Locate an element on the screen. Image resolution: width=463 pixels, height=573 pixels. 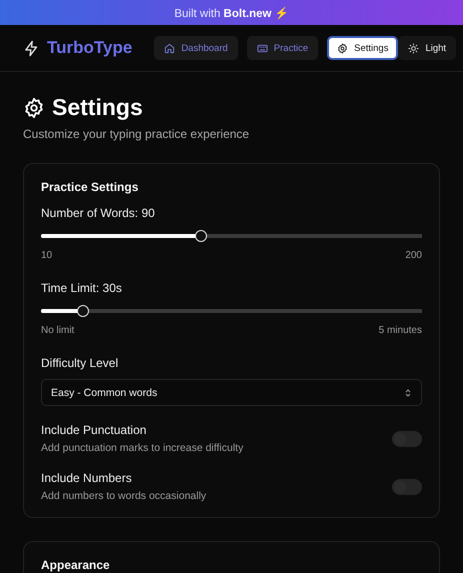
page-subtitle: Customize your typing practice experience is located at coordinates (136, 134).